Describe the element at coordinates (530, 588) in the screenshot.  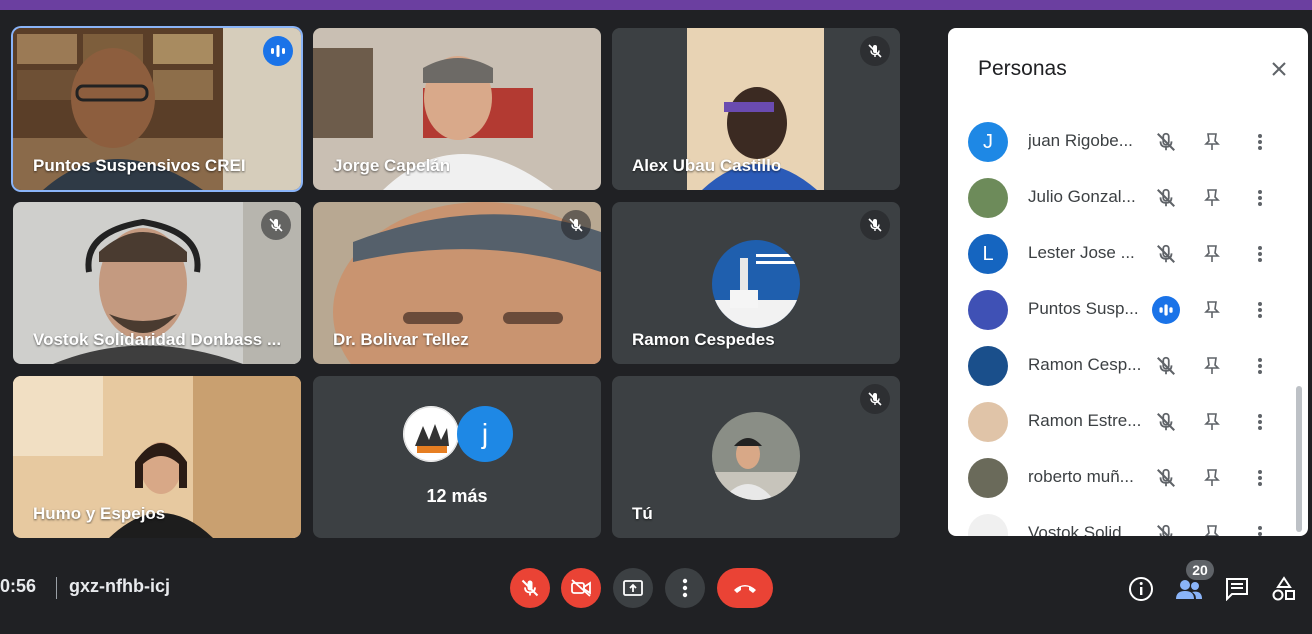
I see `toggle-mic-button` at that location.